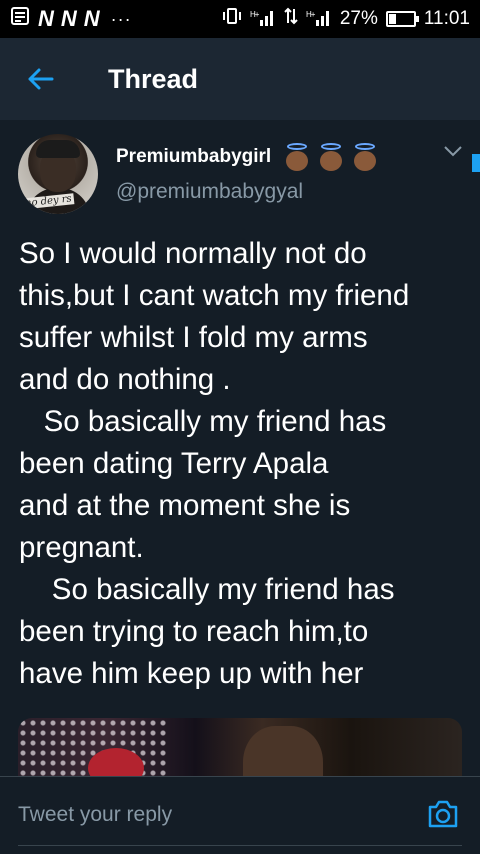 The width and height of the screenshot is (480, 854). What do you see at coordinates (232, 19) in the screenshot?
I see `vibrate-icon` at bounding box center [232, 19].